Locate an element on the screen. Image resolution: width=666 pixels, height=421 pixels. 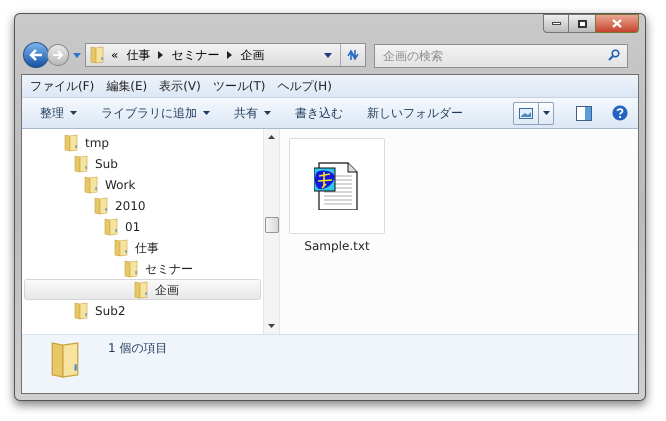
tree-item: Work is located at coordinates (142, 184).